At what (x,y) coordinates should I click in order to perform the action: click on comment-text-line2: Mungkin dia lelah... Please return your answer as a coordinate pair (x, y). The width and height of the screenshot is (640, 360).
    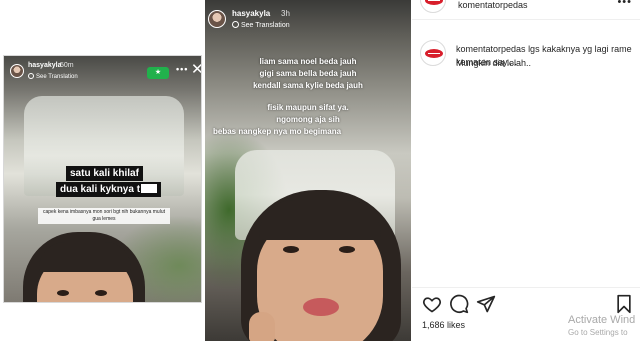
    Looking at the image, I should click on (494, 63).